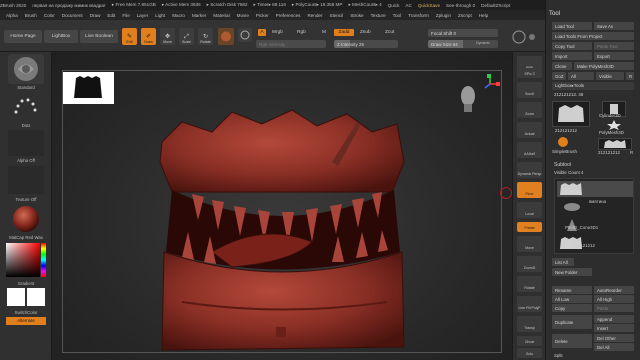 Image resolution: width=640 pixels, height=360 pixels. What do you see at coordinates (529, 110) in the screenshot?
I see `zoom-button: Zoom` at bounding box center [529, 110].